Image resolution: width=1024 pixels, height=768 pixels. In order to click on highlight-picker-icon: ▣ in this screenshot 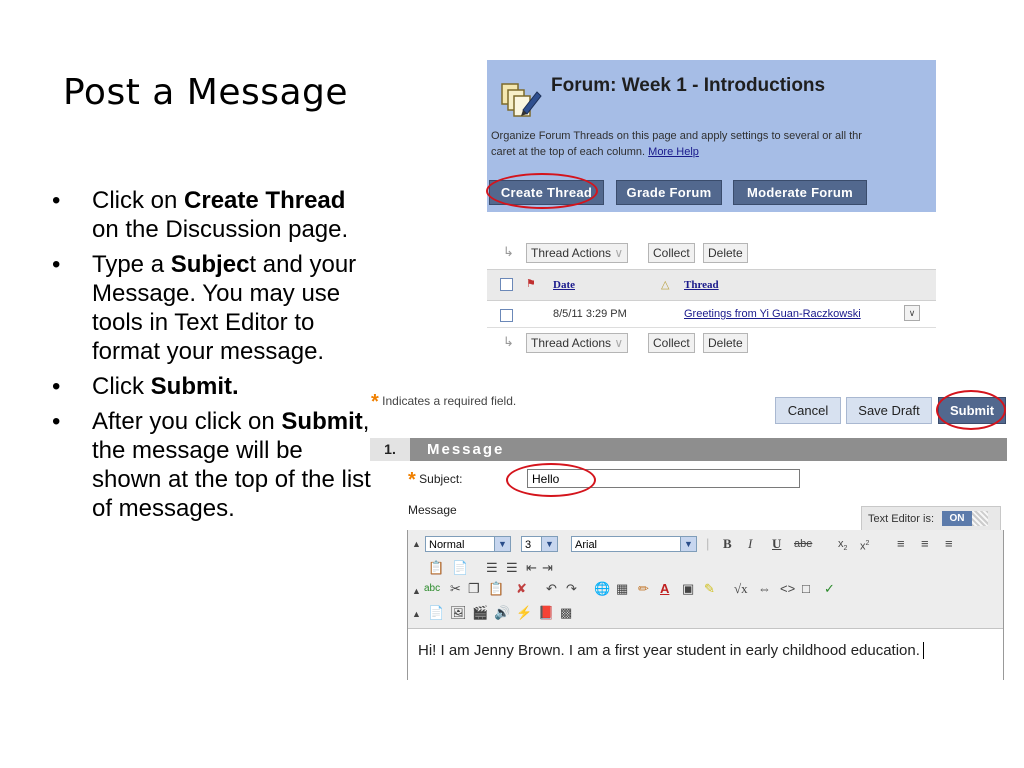, I will do `click(688, 589)`.